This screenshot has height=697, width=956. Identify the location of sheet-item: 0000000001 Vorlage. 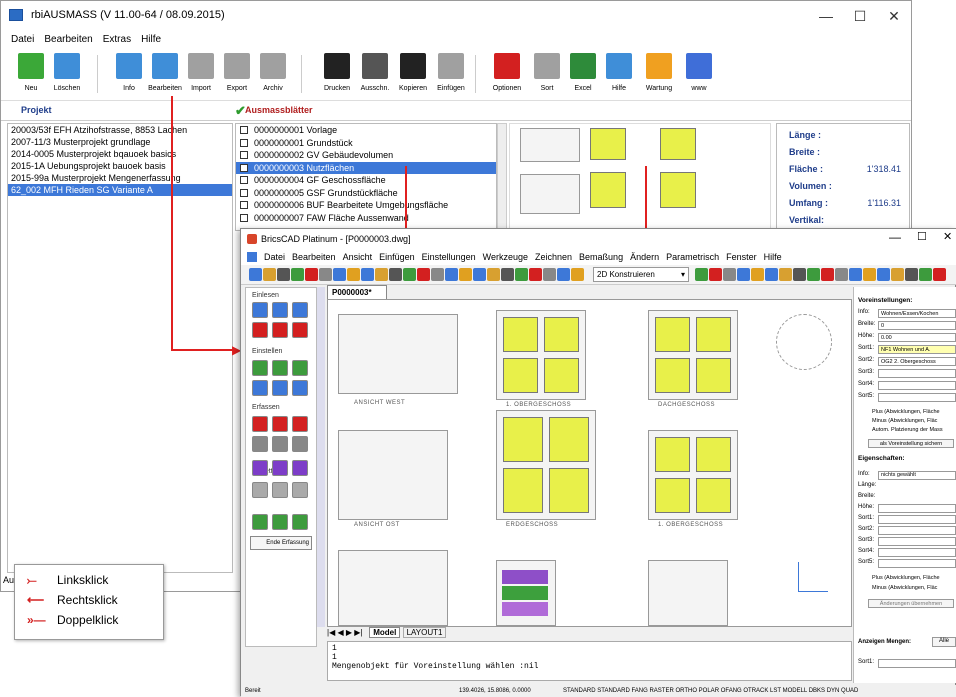
(366, 130).